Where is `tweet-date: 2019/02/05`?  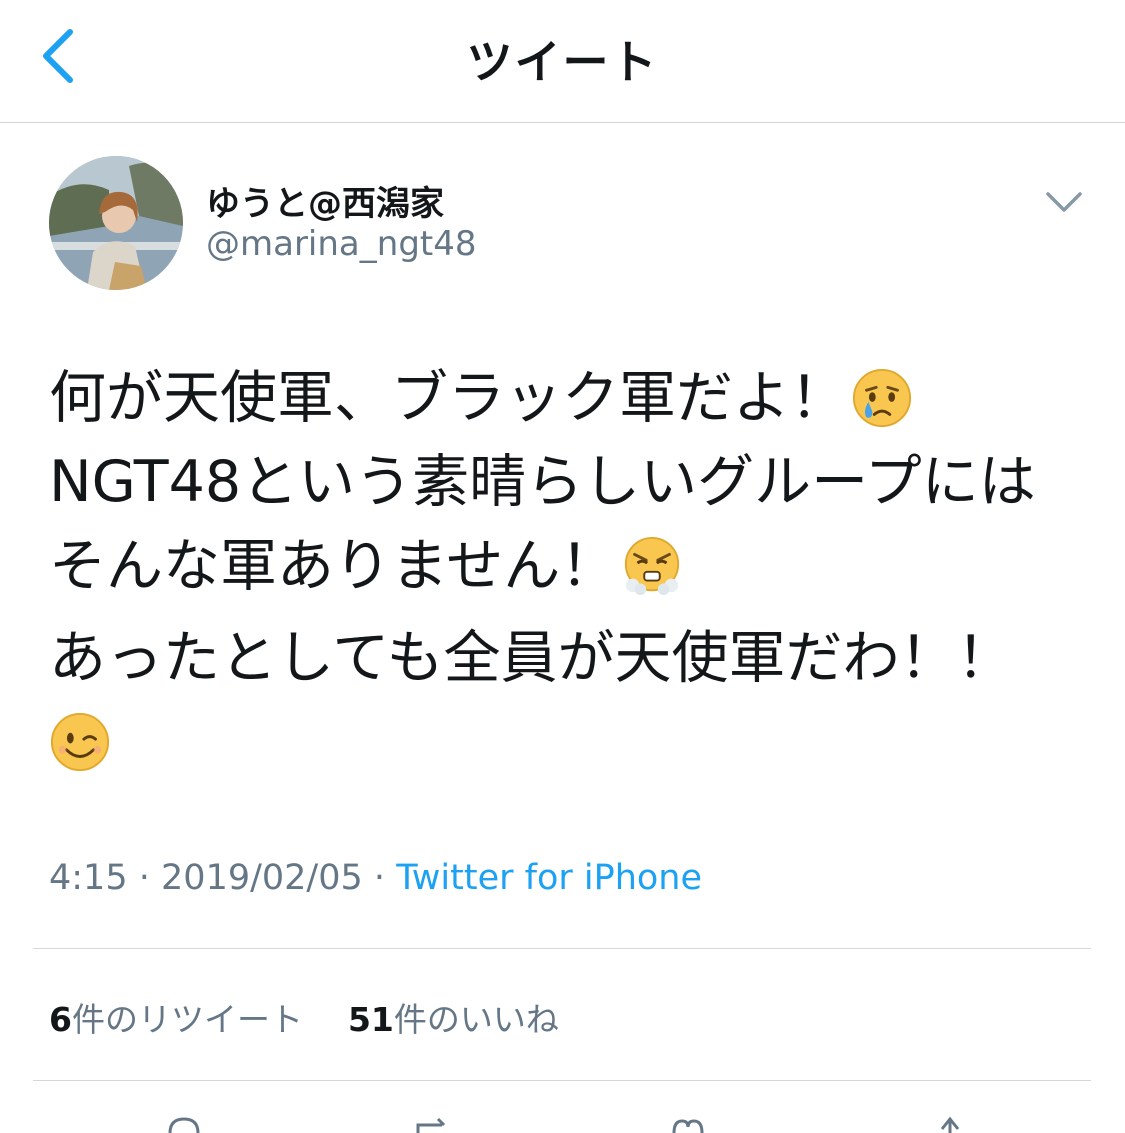
tweet-date: 2019/02/05 is located at coordinates (262, 878).